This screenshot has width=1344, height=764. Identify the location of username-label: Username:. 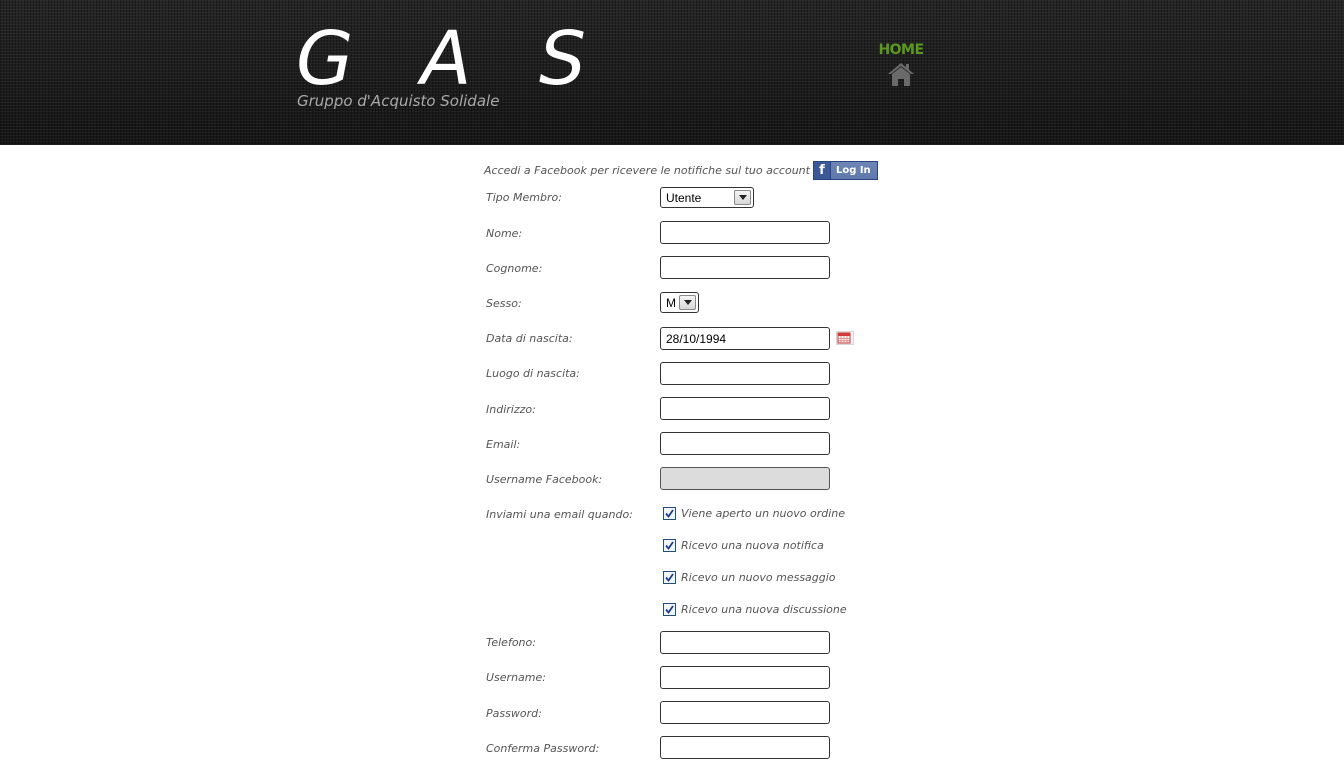
(516, 677).